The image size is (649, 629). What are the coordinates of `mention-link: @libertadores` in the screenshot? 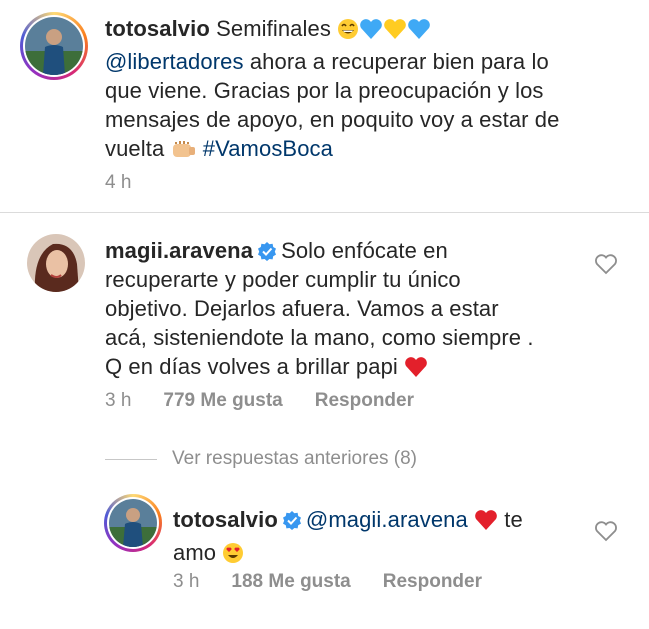 It's located at (174, 61).